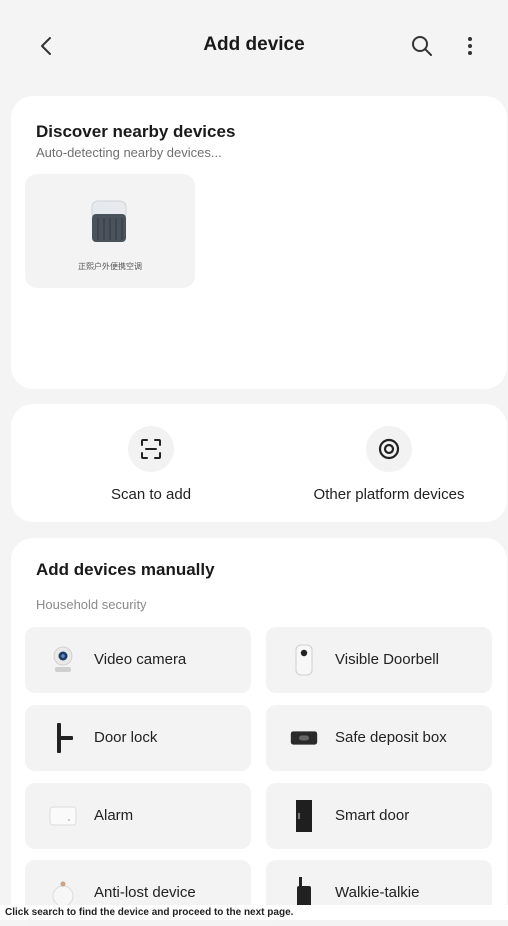 The height and width of the screenshot is (926, 508). I want to click on doorbell-icon, so click(304, 660).